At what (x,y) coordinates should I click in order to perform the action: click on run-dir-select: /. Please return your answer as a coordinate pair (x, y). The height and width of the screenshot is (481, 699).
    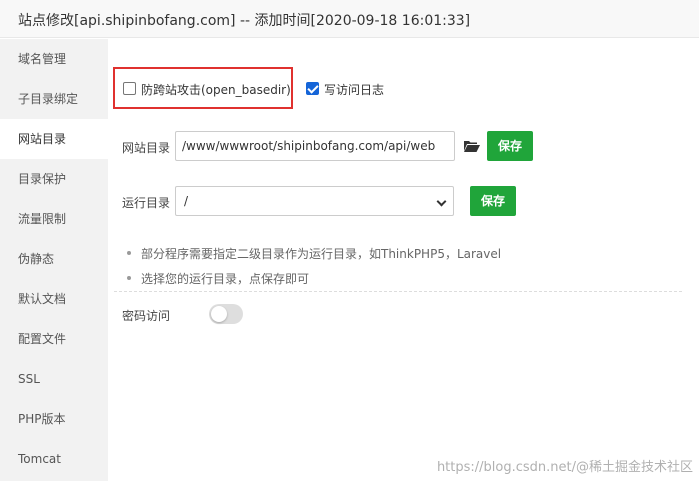
    Looking at the image, I should click on (314, 201).